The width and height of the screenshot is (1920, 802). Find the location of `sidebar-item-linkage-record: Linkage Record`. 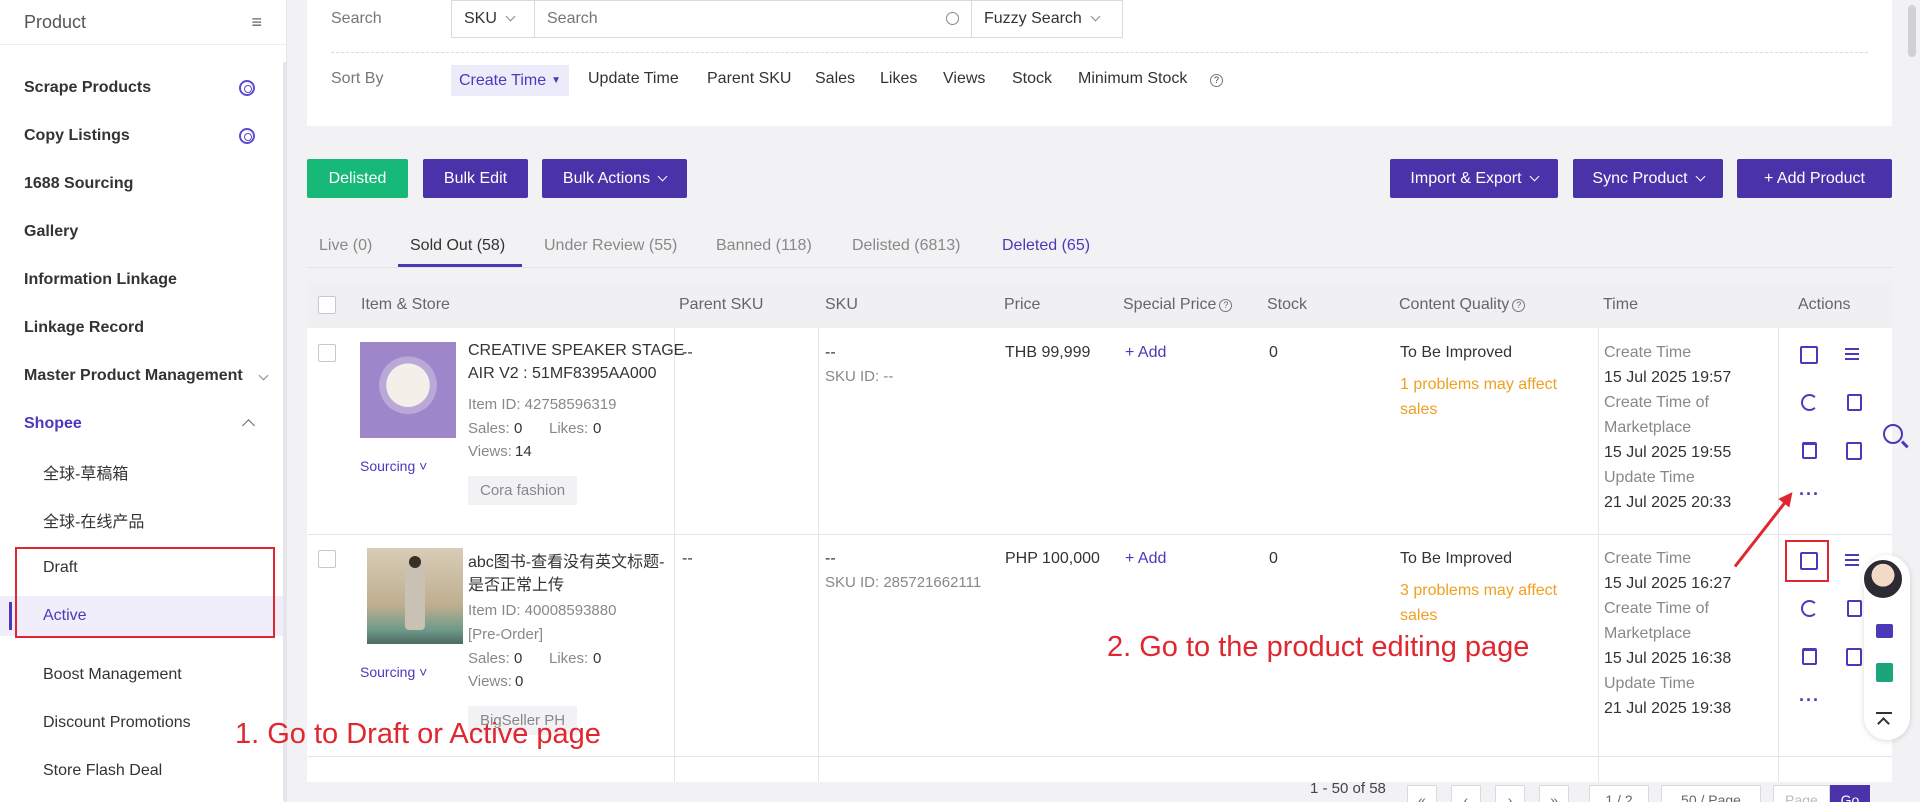

sidebar-item-linkage-record: Linkage Record is located at coordinates (141, 328).